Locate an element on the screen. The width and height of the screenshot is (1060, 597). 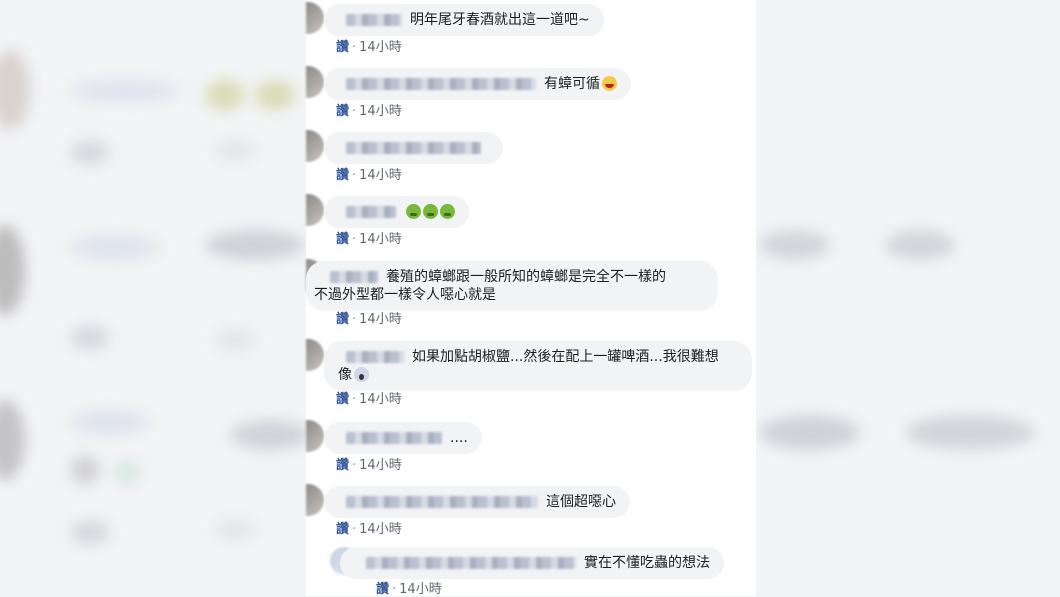
comment-text: 這個超噁心 is located at coordinates (581, 502).